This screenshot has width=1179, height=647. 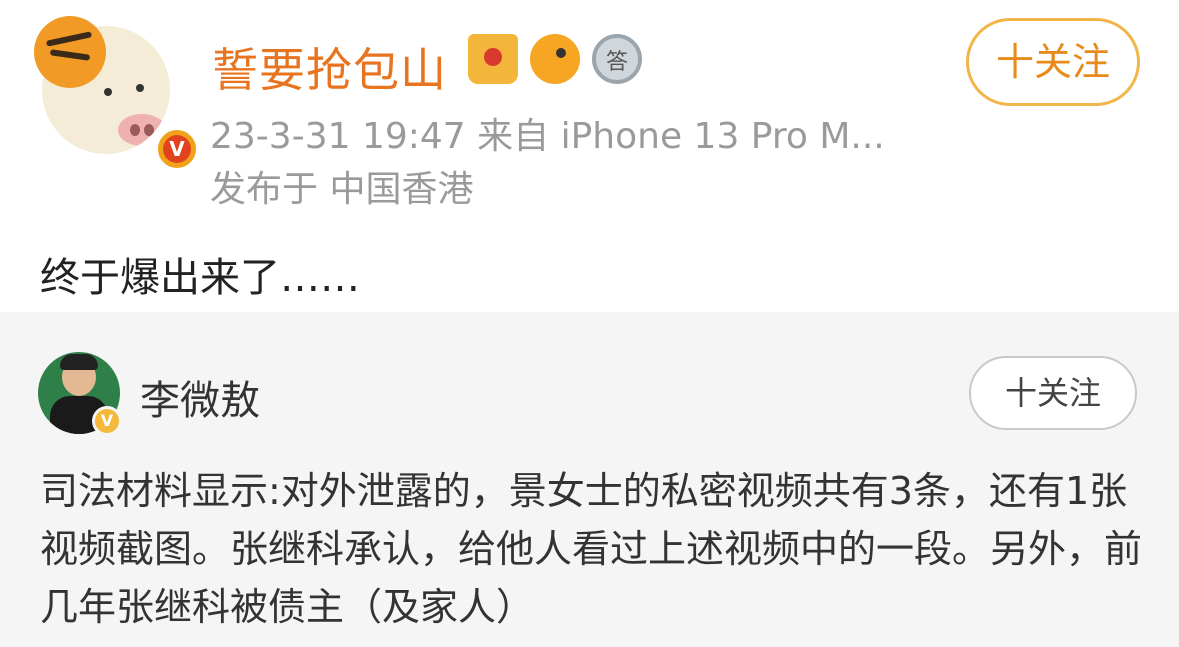 What do you see at coordinates (617, 59) in the screenshot?
I see `medal-badge-icon: 答` at bounding box center [617, 59].